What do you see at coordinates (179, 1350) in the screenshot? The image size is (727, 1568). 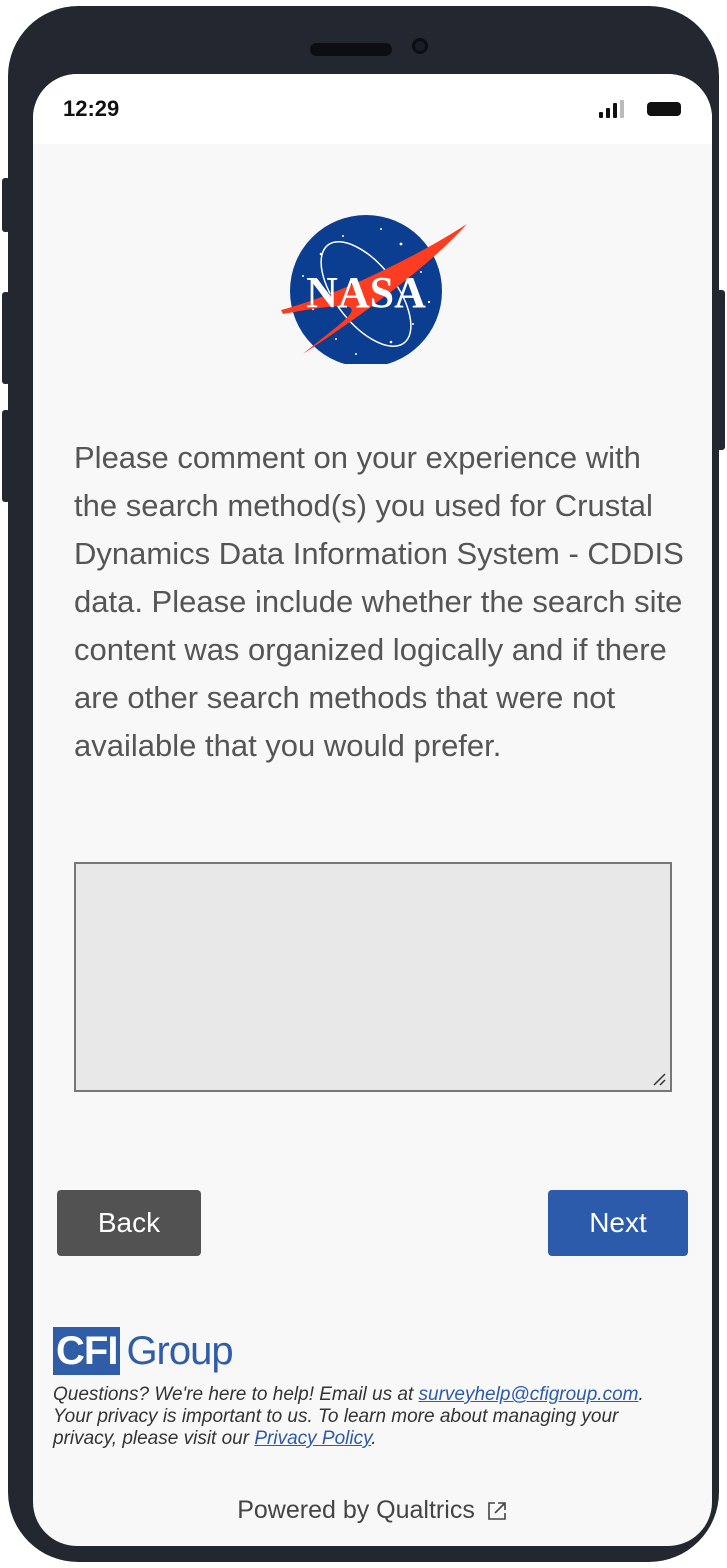 I see `cfi-logo-word: Group` at bounding box center [179, 1350].